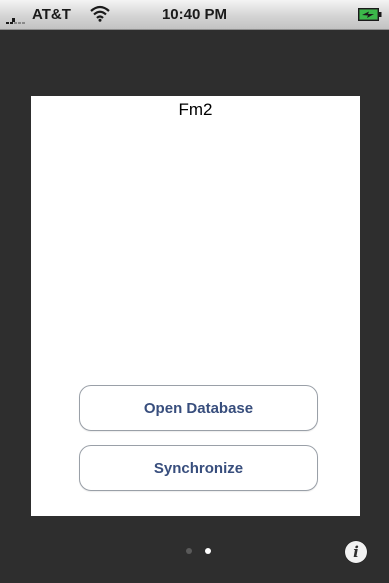 The image size is (389, 583). What do you see at coordinates (201, 553) in the screenshot?
I see `page-control` at bounding box center [201, 553].